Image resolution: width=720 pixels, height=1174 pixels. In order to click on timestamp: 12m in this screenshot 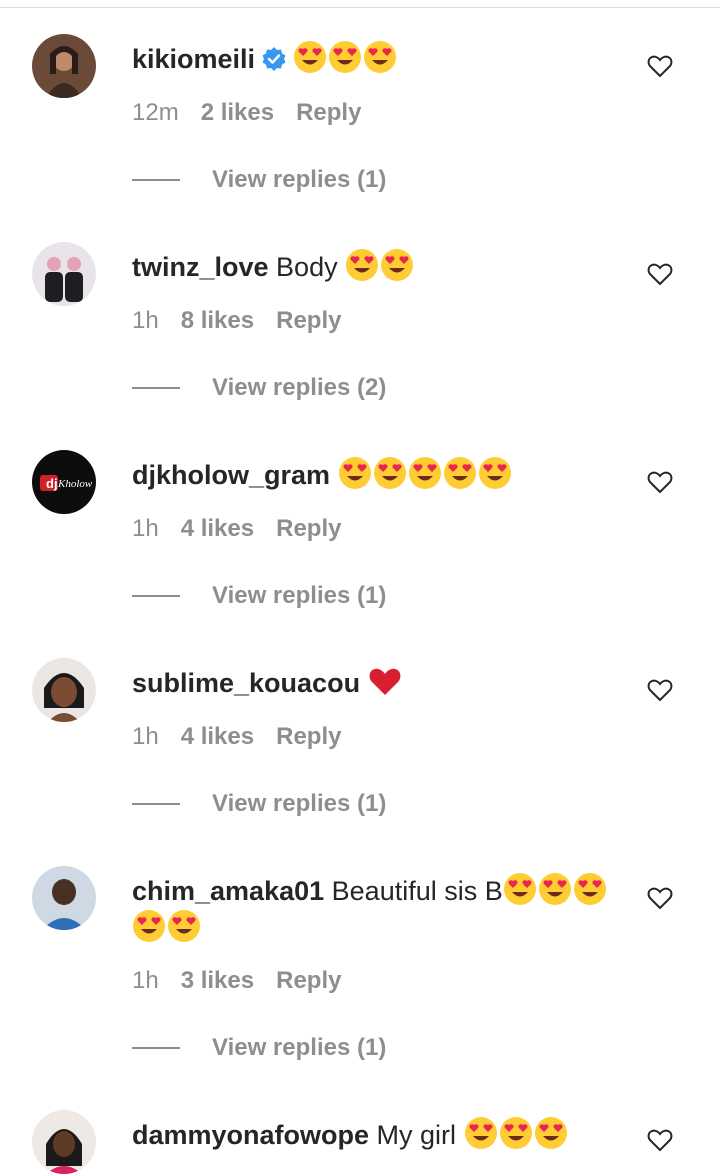, I will do `click(155, 112)`.